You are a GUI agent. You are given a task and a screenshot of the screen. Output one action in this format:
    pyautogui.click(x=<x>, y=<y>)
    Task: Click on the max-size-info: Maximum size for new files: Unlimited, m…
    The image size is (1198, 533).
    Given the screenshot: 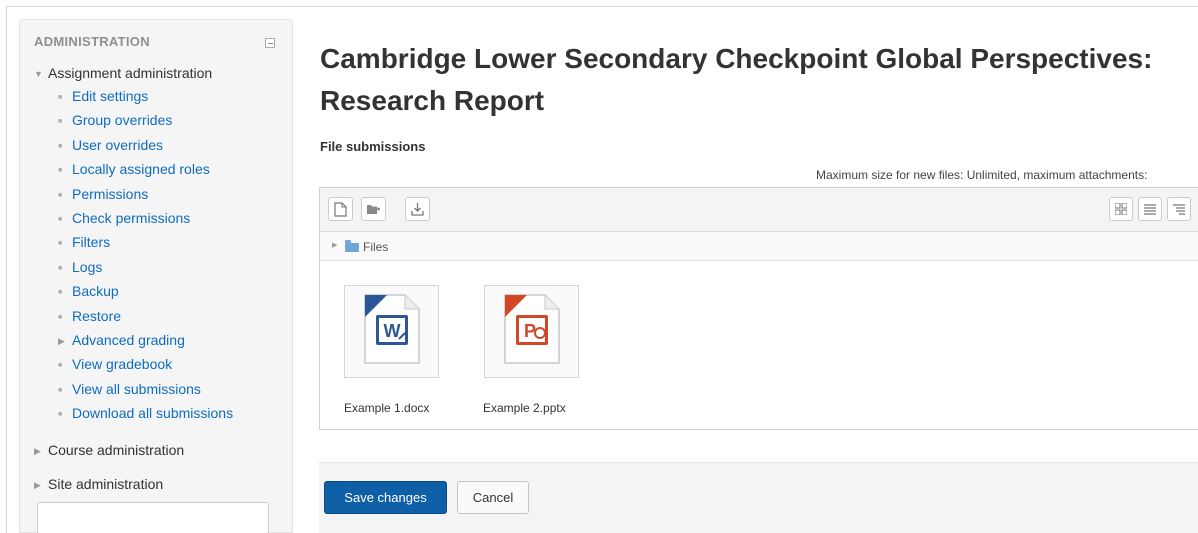 What is the action you would take?
    pyautogui.click(x=982, y=175)
    